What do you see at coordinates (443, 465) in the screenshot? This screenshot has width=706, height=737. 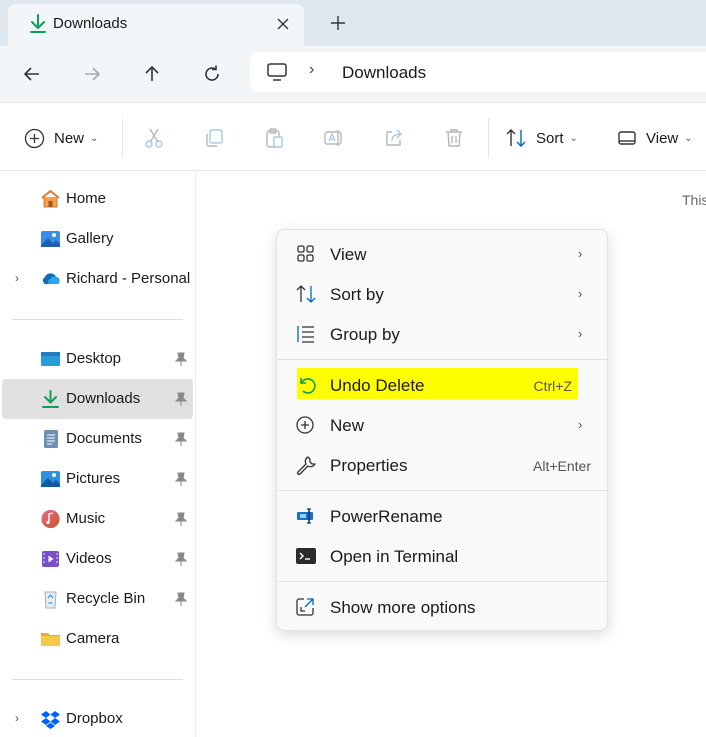 I see `menu-item-properties: Properties Alt+Enter` at bounding box center [443, 465].